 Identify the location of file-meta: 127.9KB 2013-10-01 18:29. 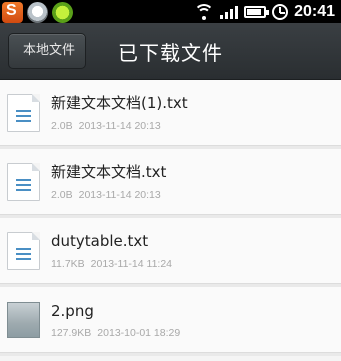
(115, 333).